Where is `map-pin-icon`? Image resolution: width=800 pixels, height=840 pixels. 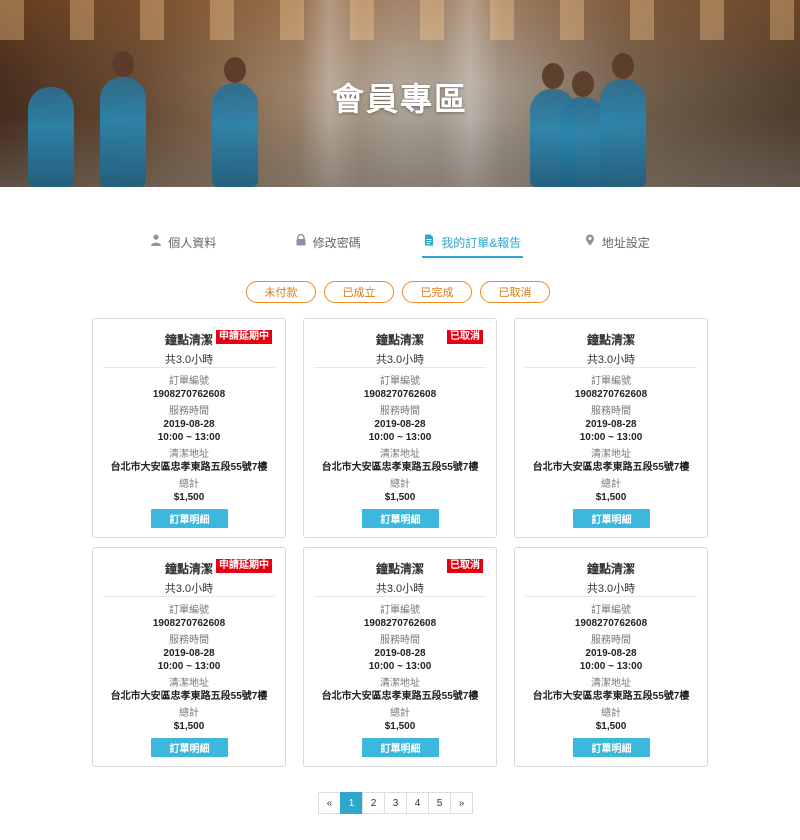 map-pin-icon is located at coordinates (589, 240).